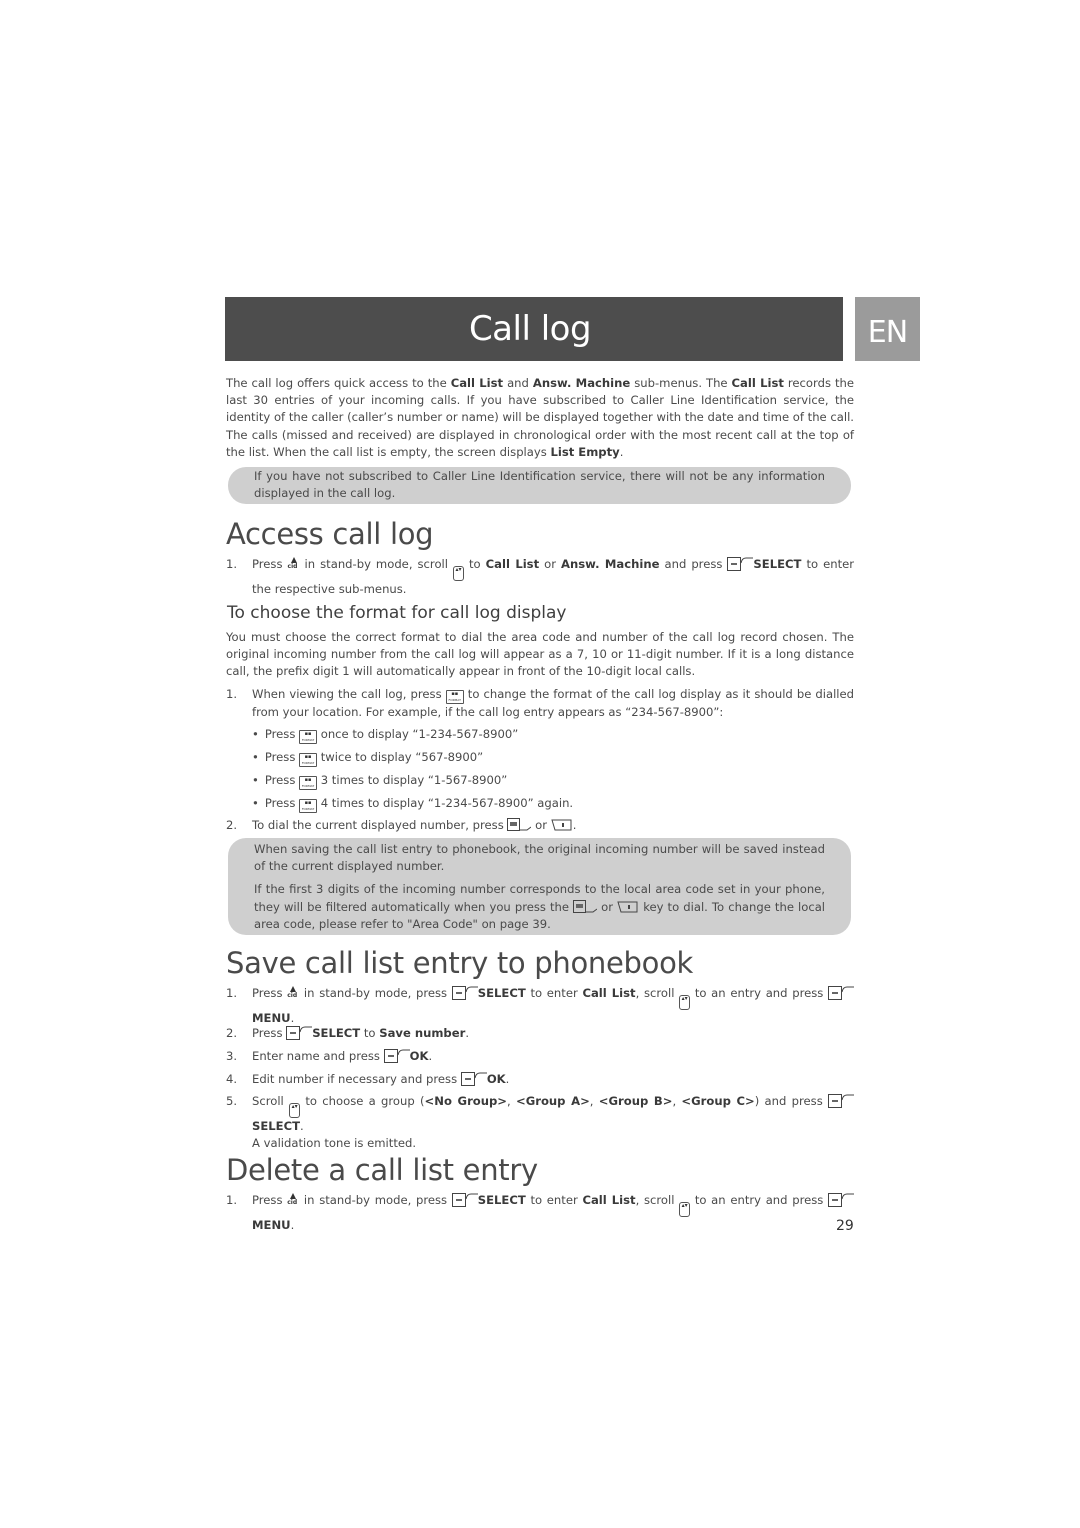  I want to click on section-heading-save-to-phonebook: Save call list entry to phonebook, so click(460, 963).